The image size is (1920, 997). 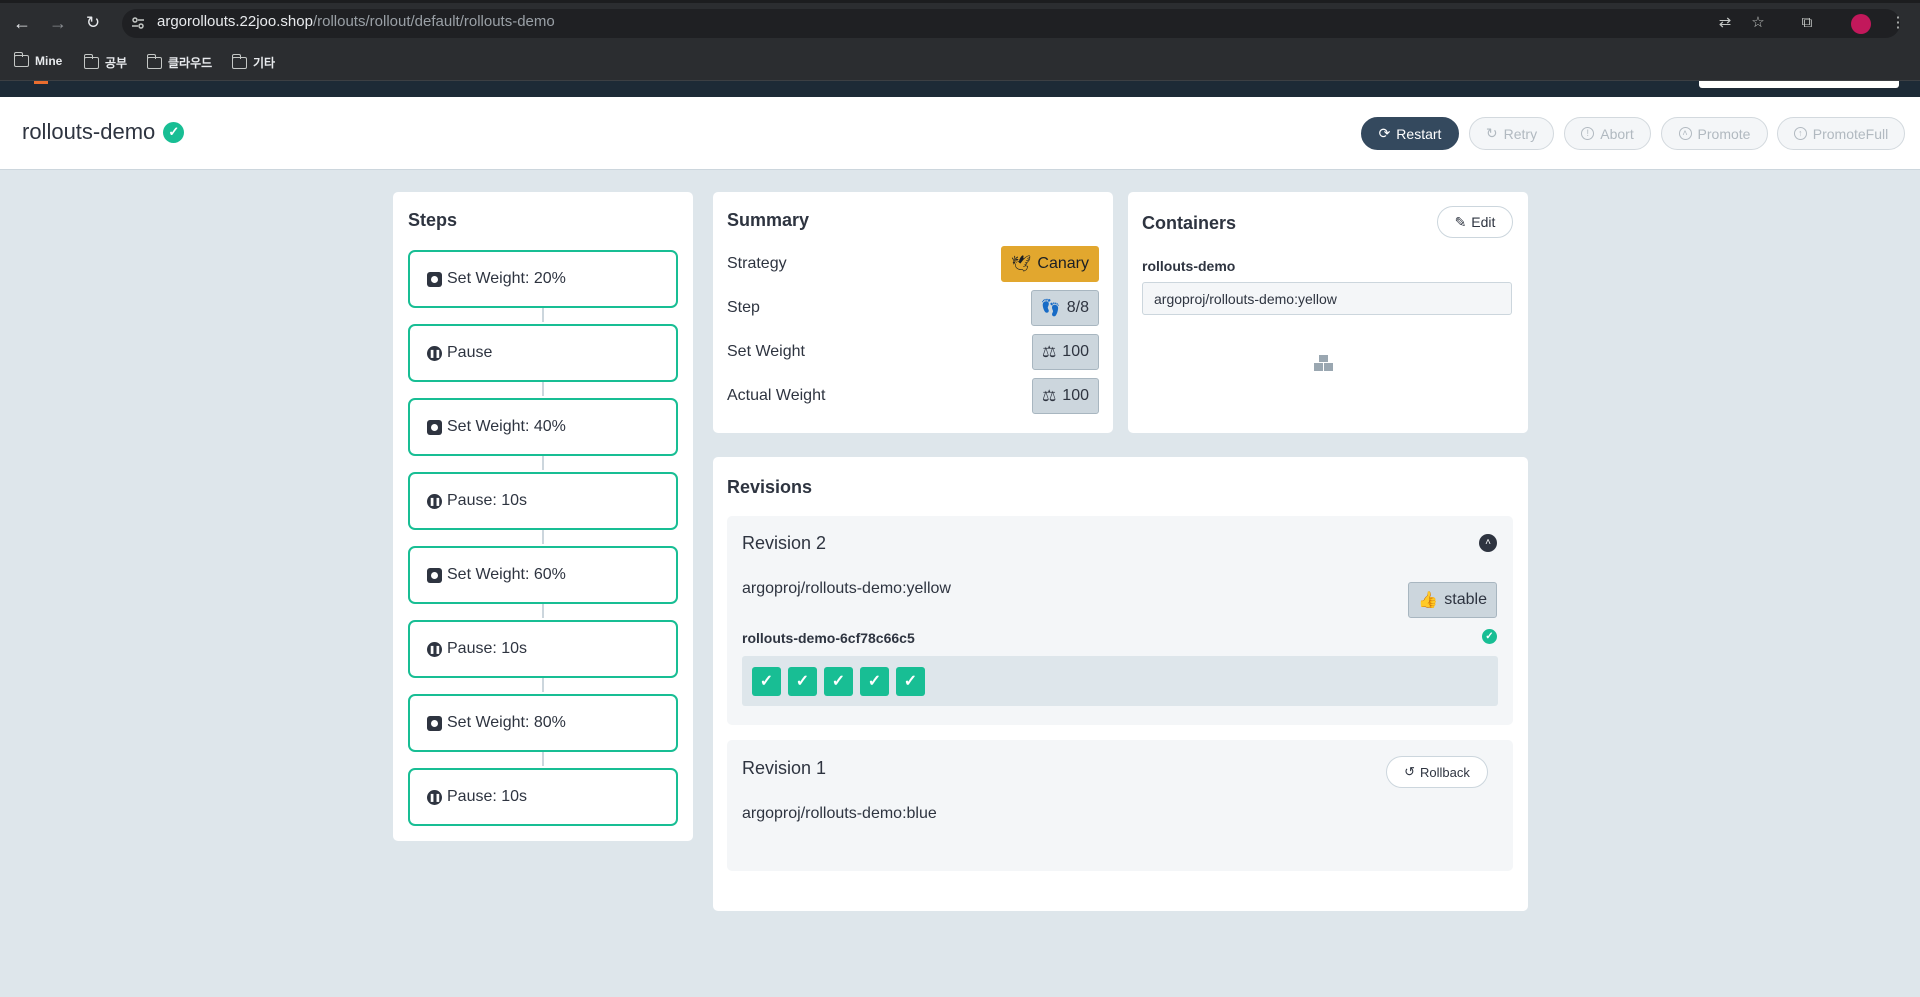 What do you see at coordinates (784, 768) in the screenshot?
I see `revision-title: Revision 1` at bounding box center [784, 768].